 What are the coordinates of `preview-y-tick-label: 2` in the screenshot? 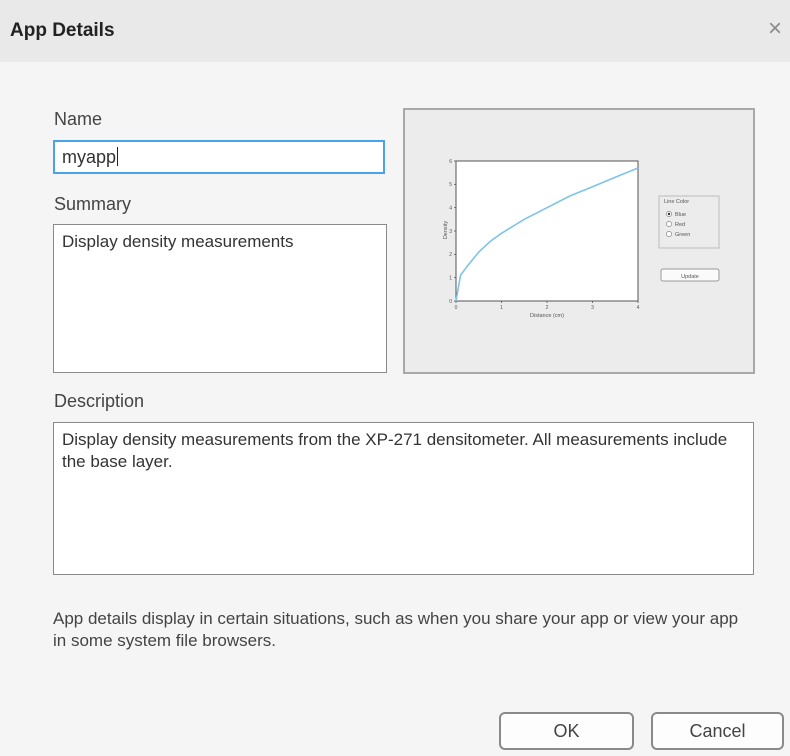 It's located at (450, 255).